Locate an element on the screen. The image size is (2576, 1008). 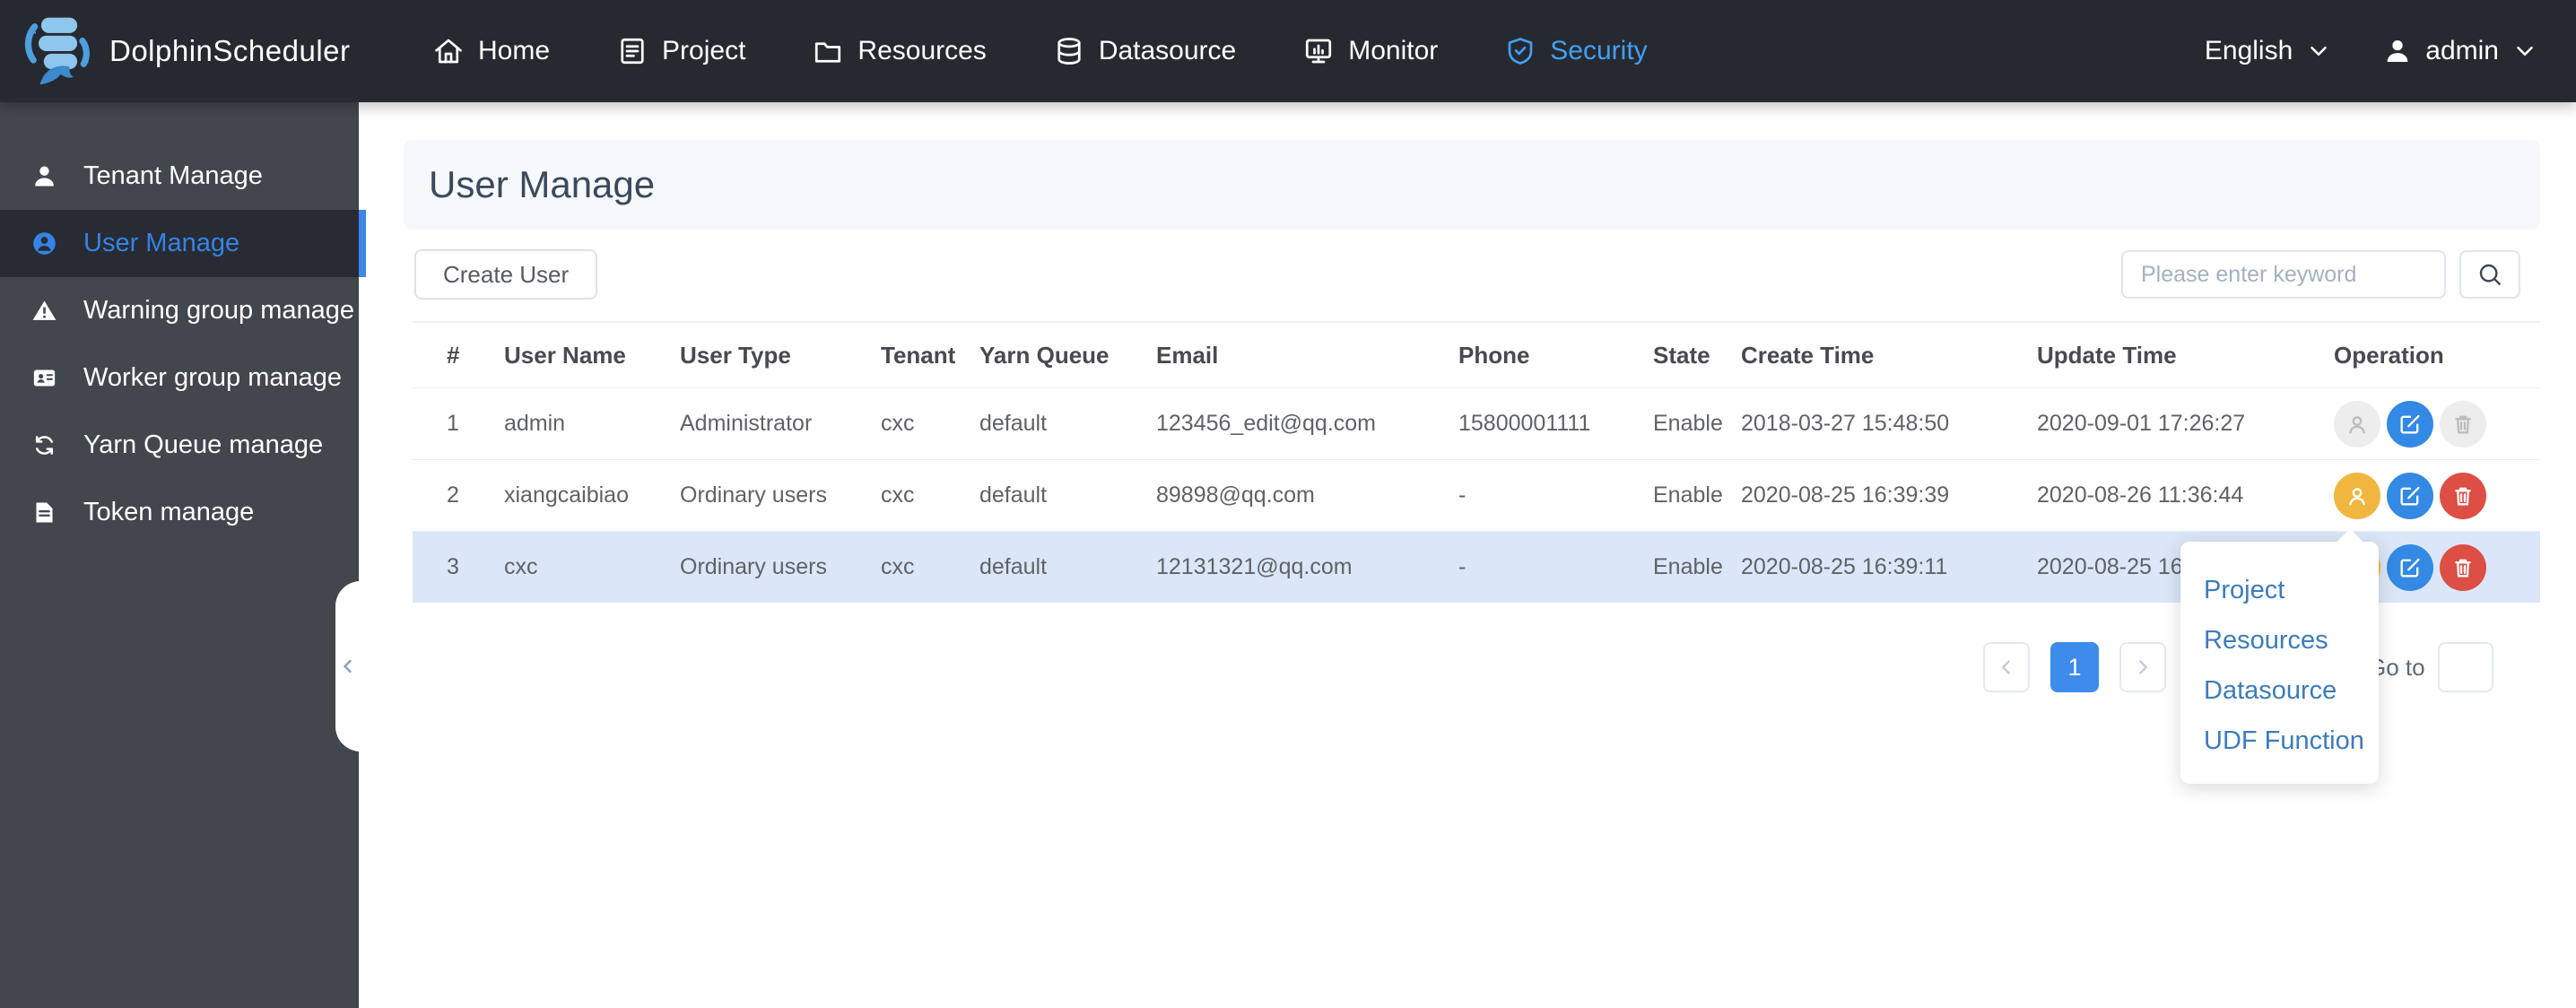
cell-update-time: 2020-09-01 17:26:27 is located at coordinates (2141, 423).